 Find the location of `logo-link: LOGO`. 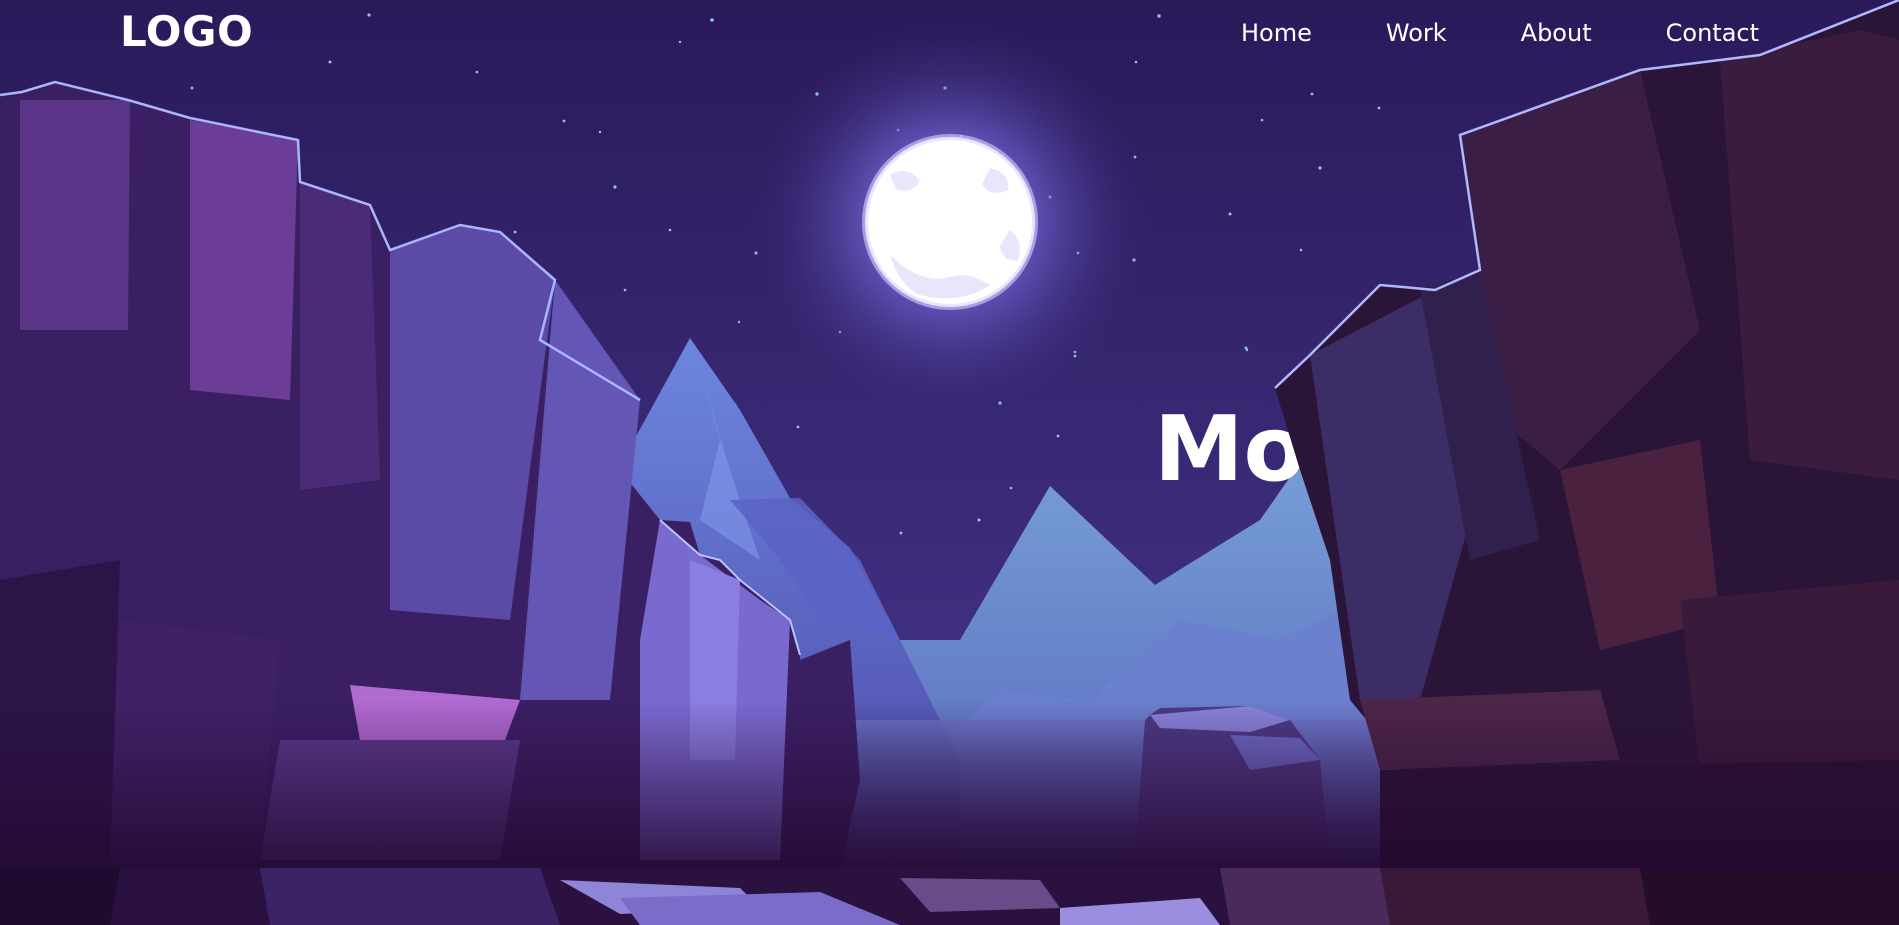

logo-link: LOGO is located at coordinates (186, 32).